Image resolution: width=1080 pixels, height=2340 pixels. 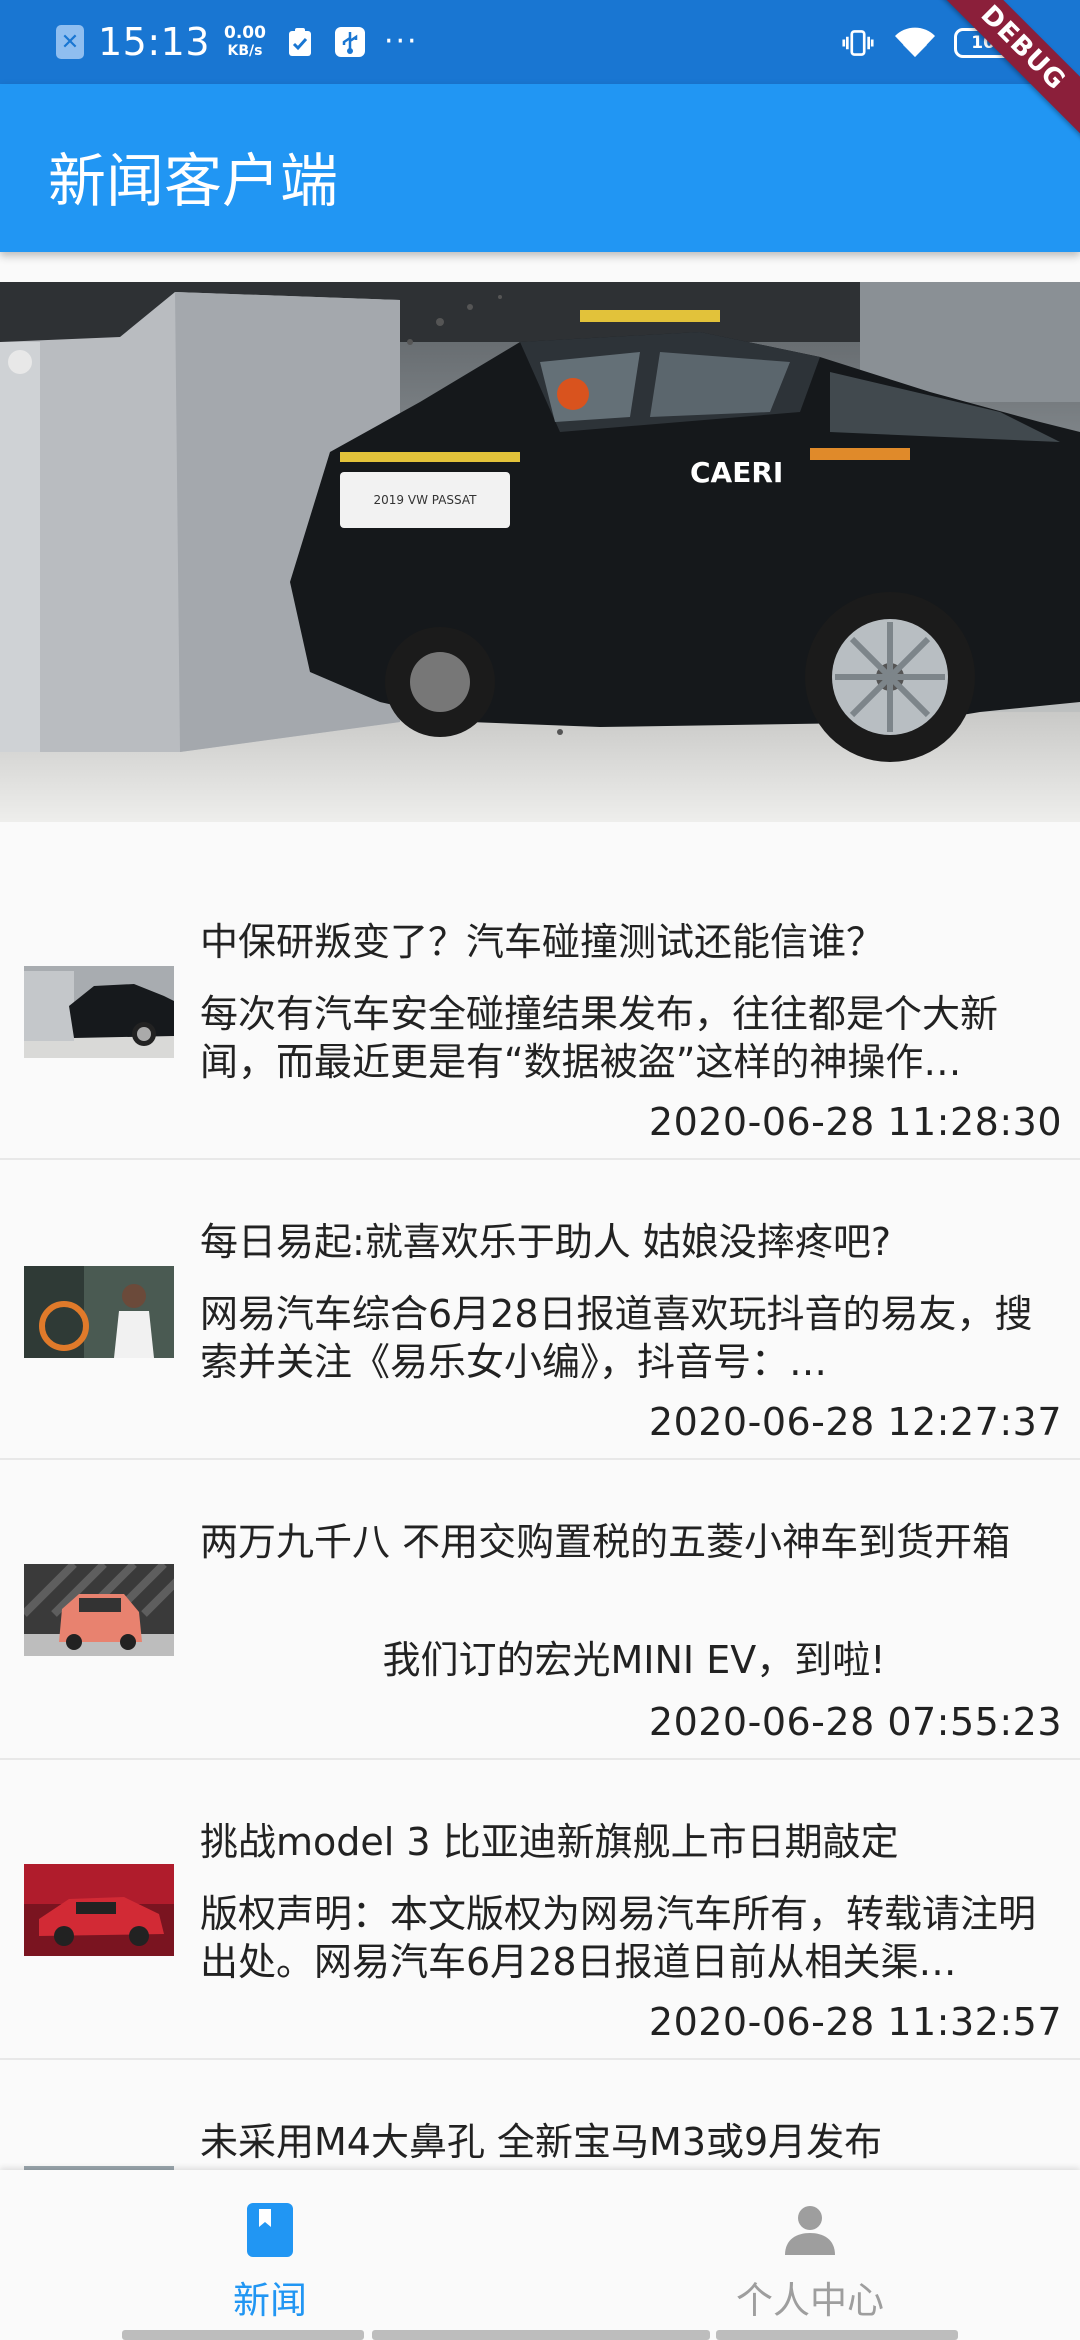 What do you see at coordinates (350, 42) in the screenshot?
I see `usb-debug-icon` at bounding box center [350, 42].